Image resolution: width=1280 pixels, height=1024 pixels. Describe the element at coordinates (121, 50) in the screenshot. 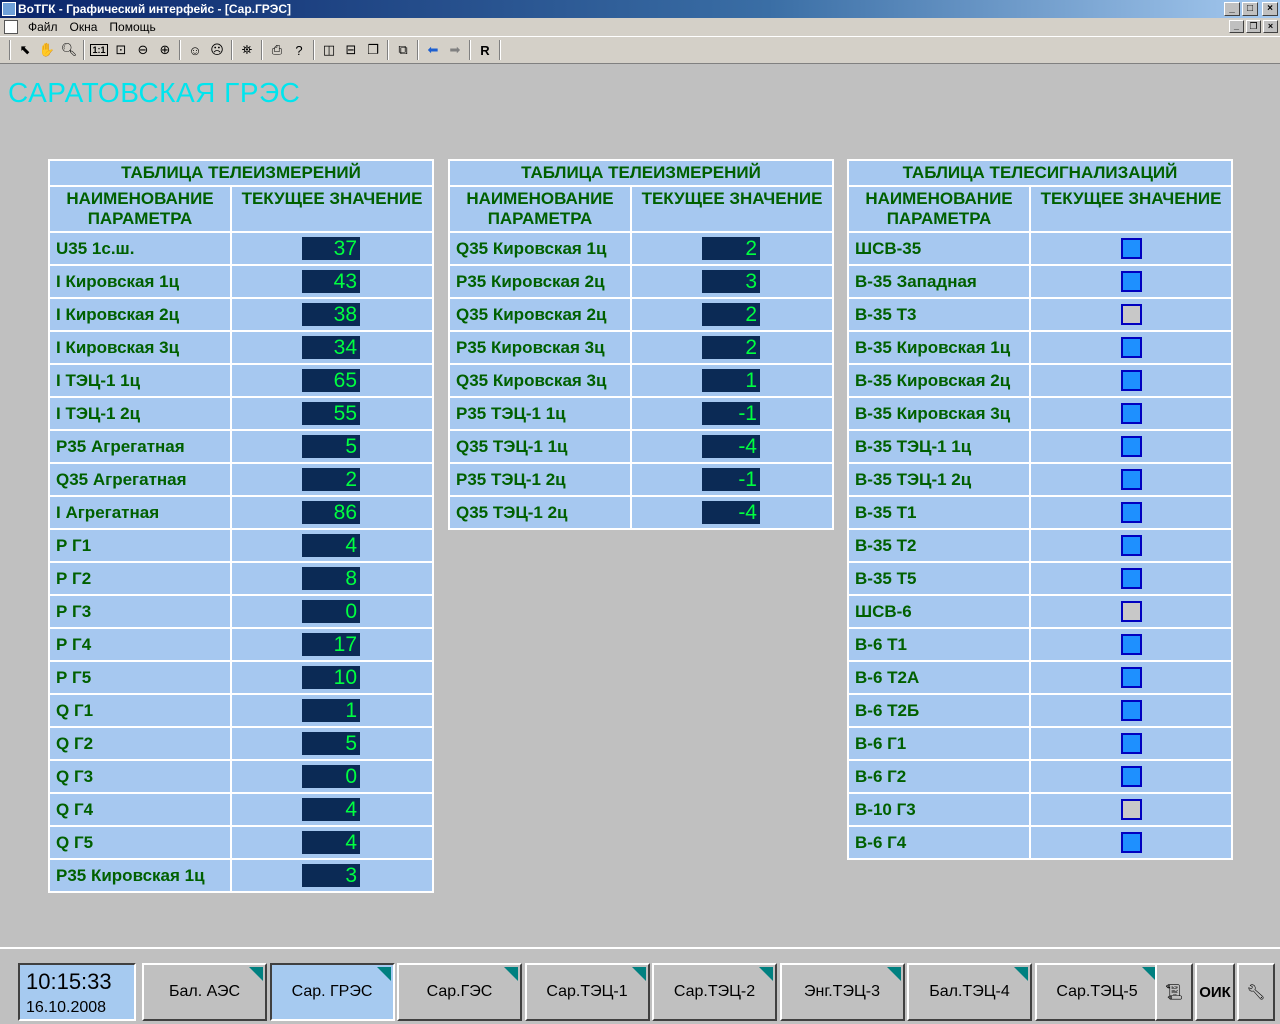

I see `zoom-fit-icon: ⊡` at that location.